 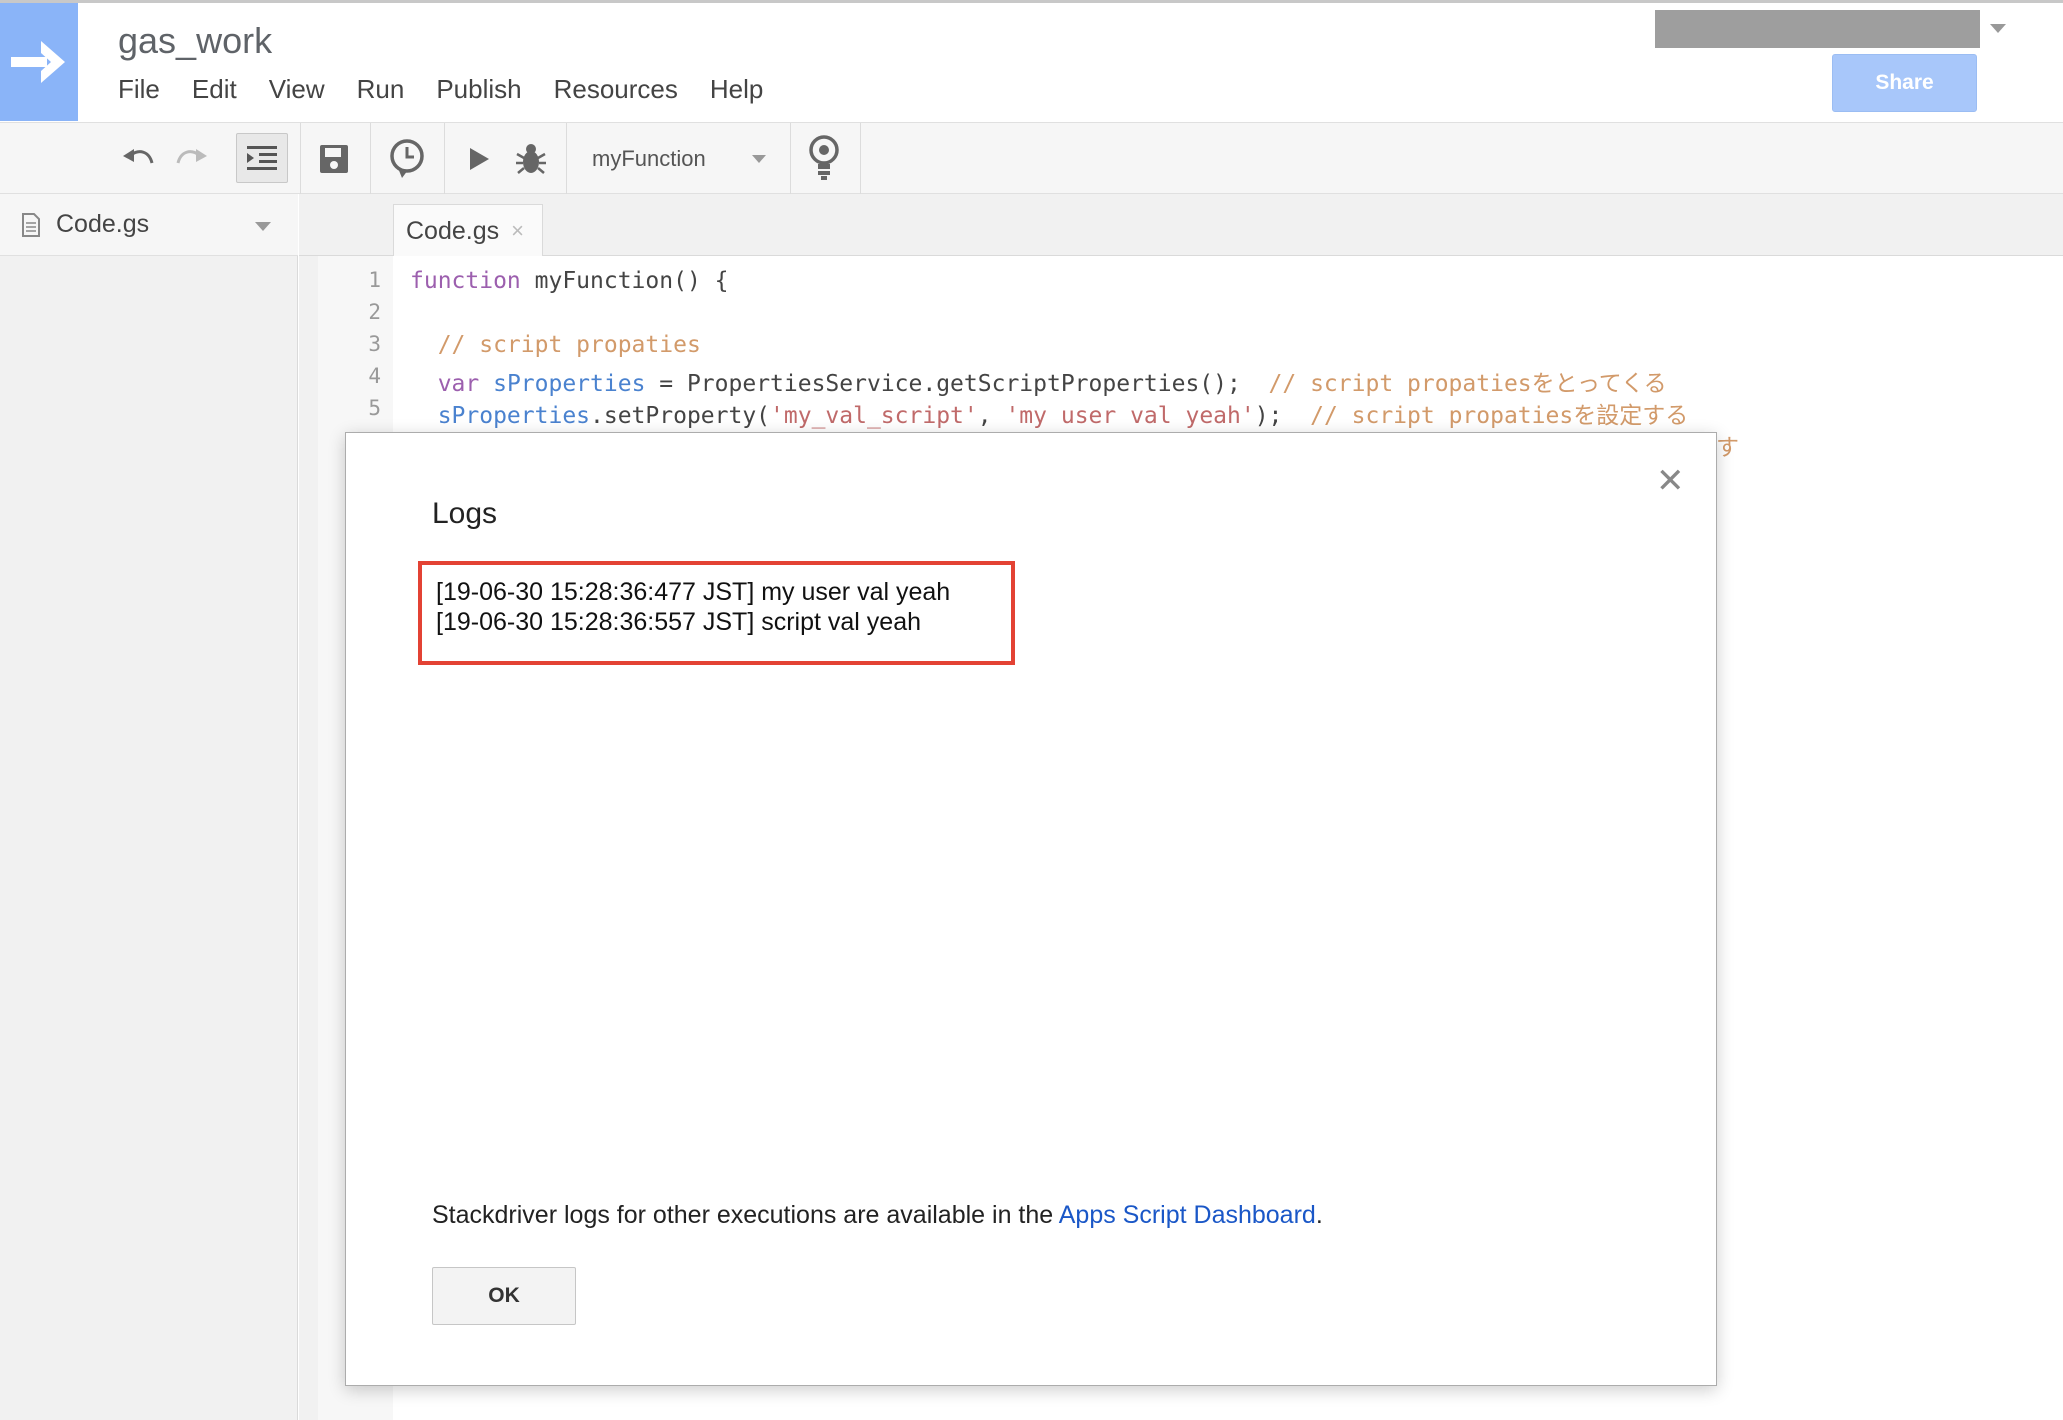 What do you see at coordinates (1187, 1215) in the screenshot?
I see `apps-script-dashboard-link: Apps Script Dashboard` at bounding box center [1187, 1215].